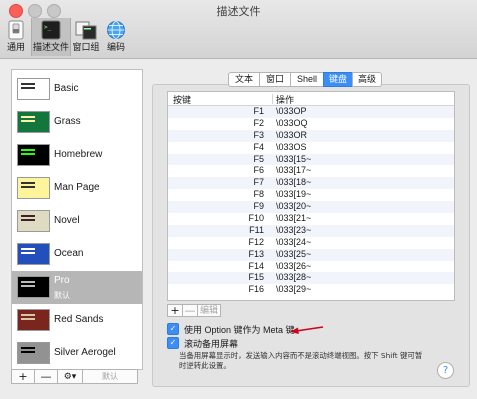  Describe the element at coordinates (77, 89) in the screenshot. I see `profile-item-basic: Basic` at that location.